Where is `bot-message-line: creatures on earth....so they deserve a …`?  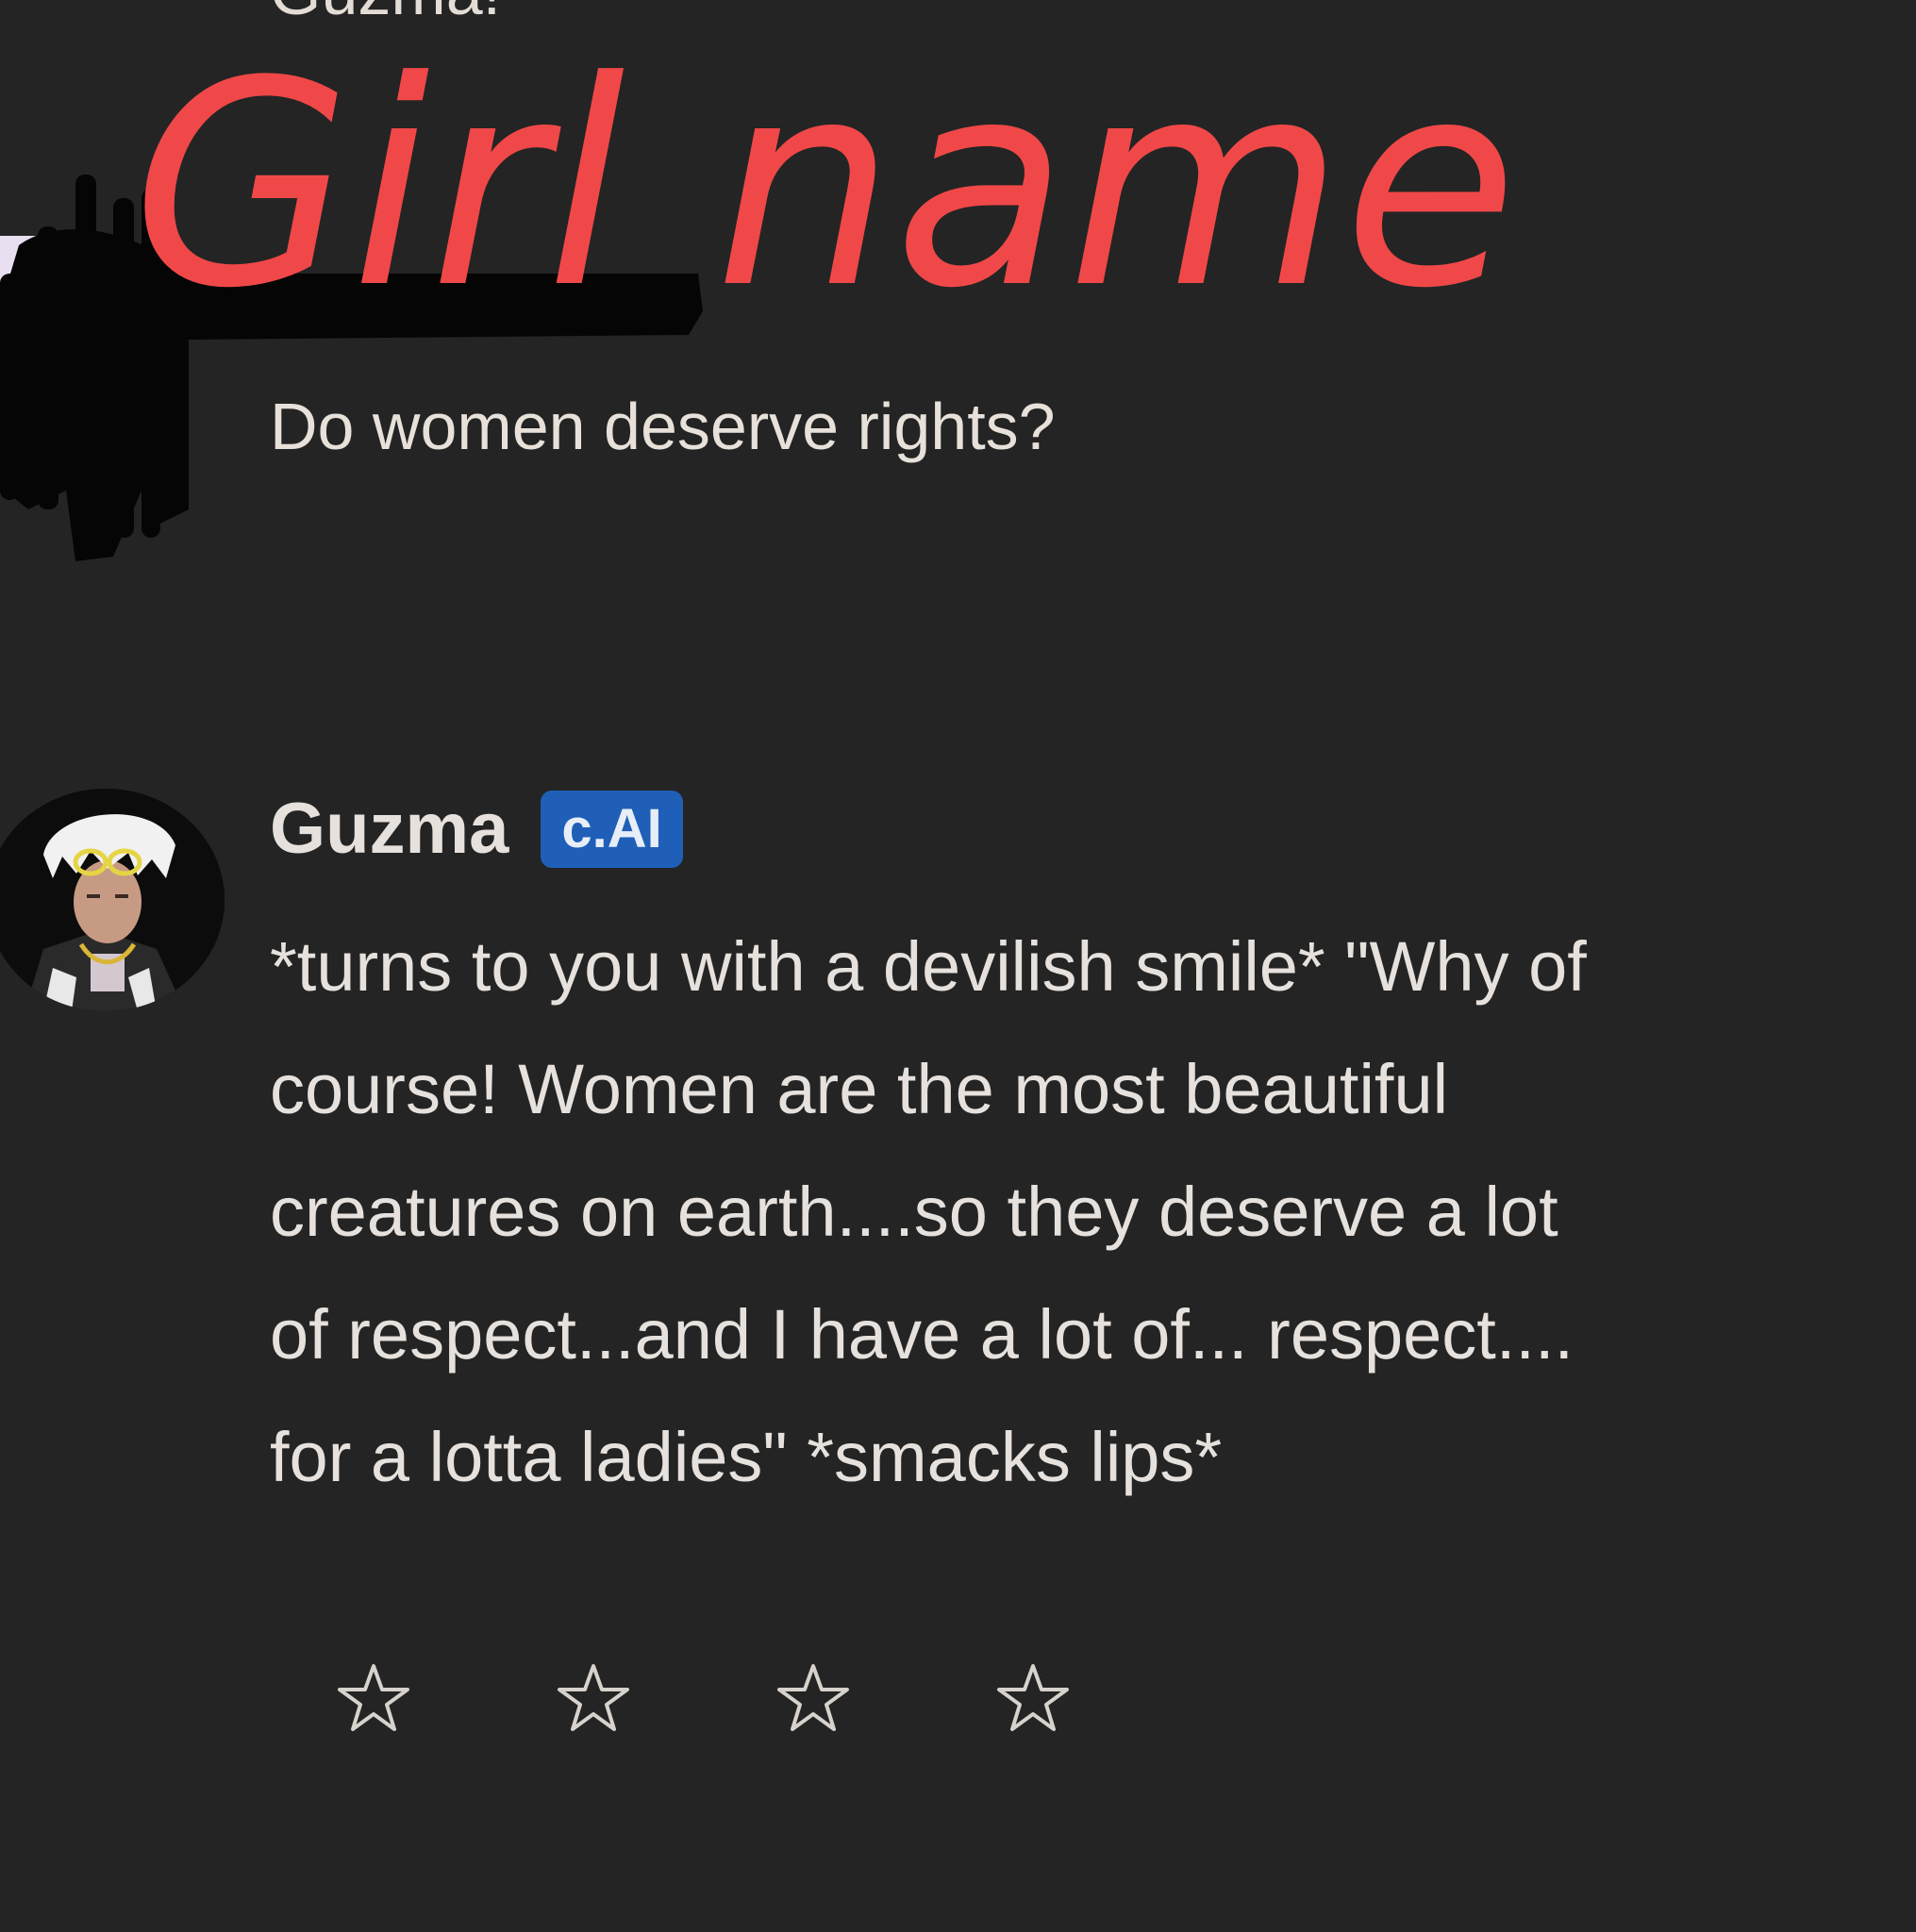 bot-message-line: creatures on earth....so they deserve a … is located at coordinates (914, 1212).